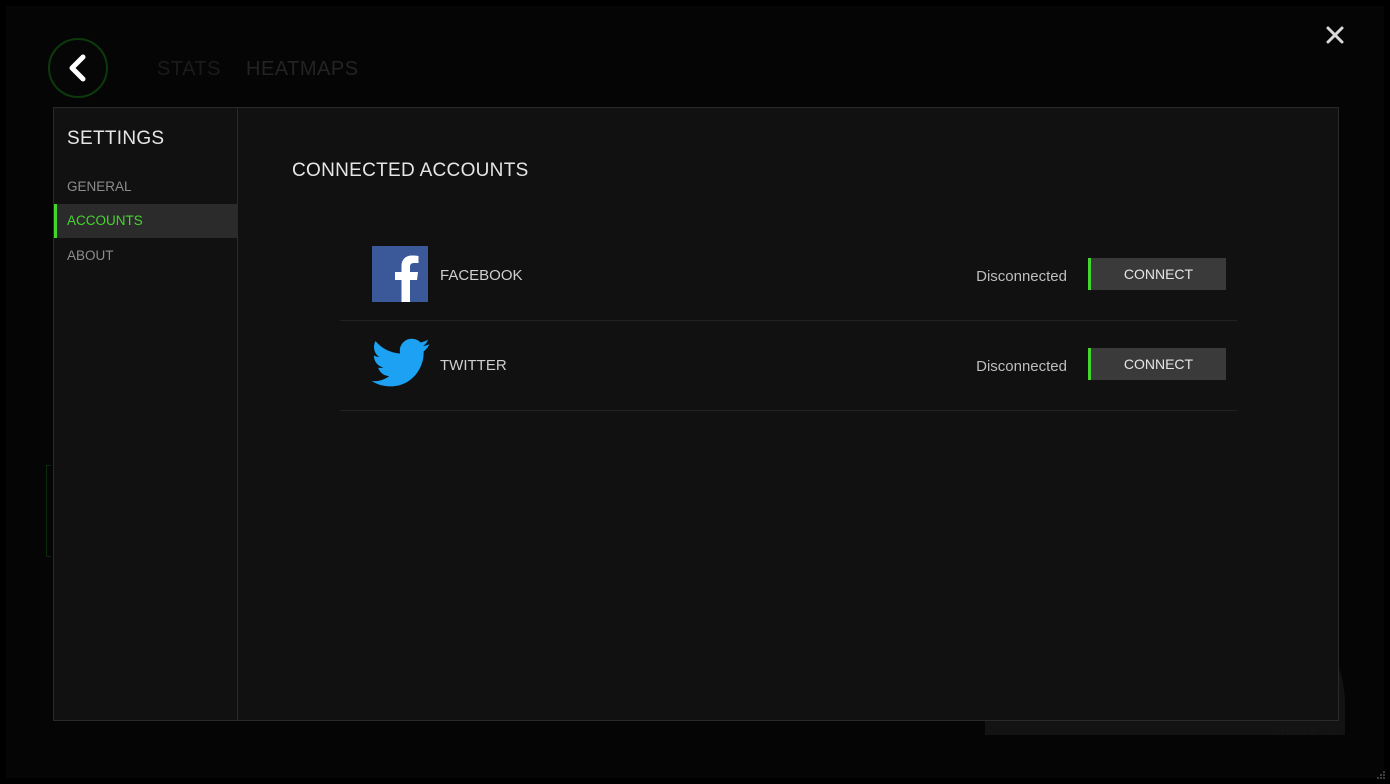 The height and width of the screenshot is (784, 1390). Describe the element at coordinates (145, 187) in the screenshot. I see `sidebar-item-general: GENERAL` at that location.